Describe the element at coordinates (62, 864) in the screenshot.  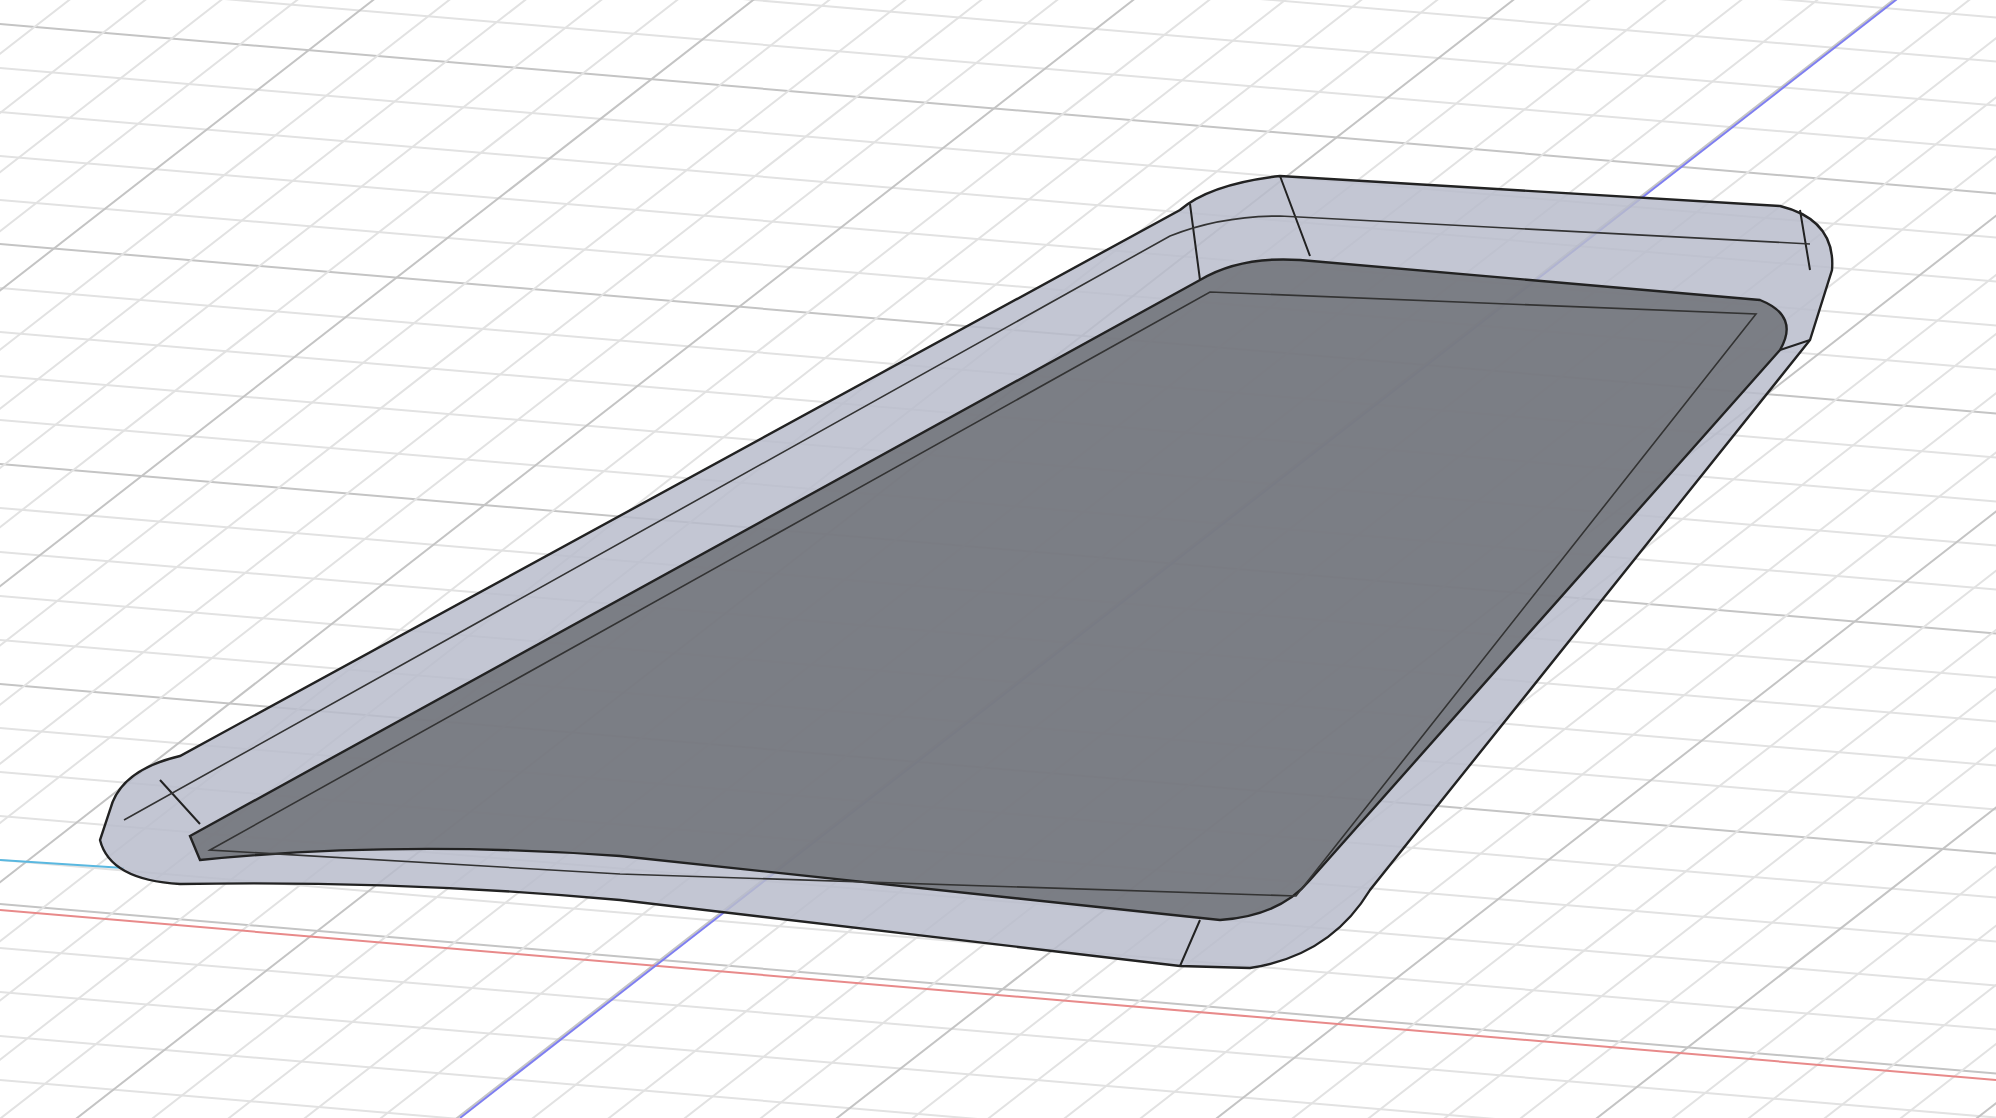
I see `z-axis-line` at that location.